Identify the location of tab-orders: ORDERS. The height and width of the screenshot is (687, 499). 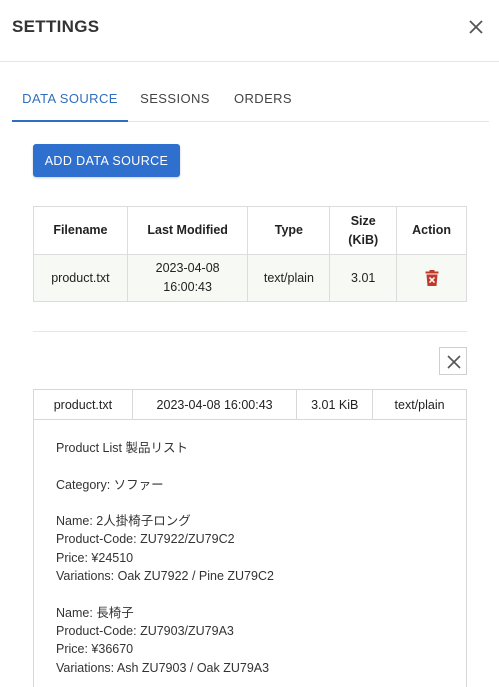
(263, 93).